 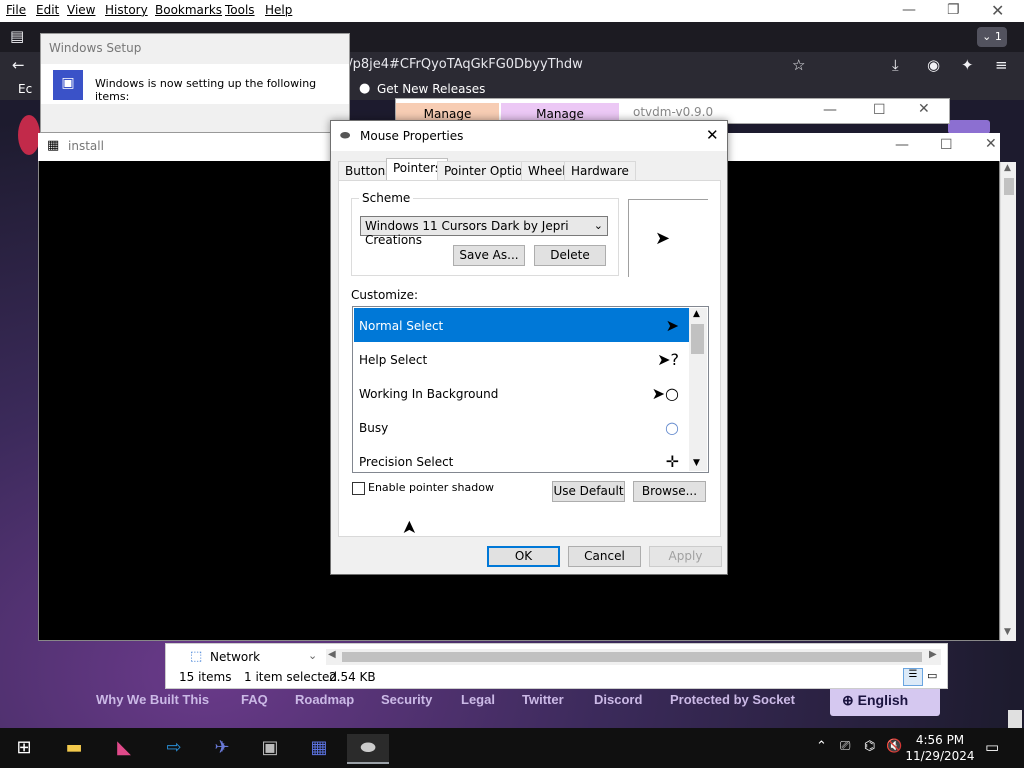 I want to click on scroll-left-icon: ◀, so click(x=332, y=654).